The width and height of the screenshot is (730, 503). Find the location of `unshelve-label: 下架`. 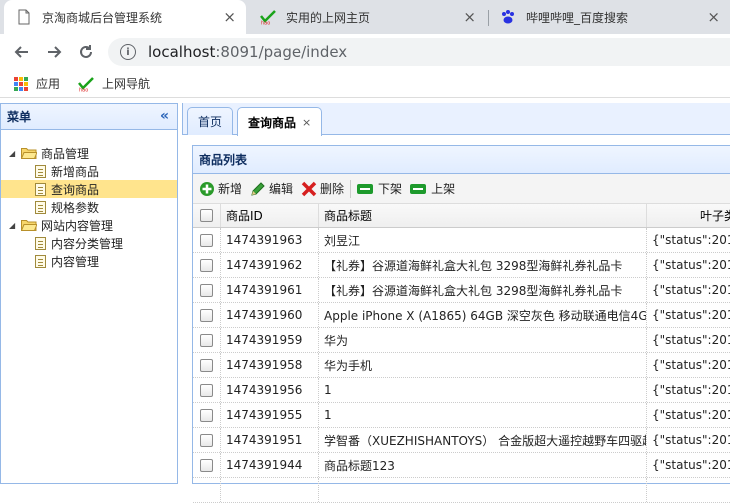

unshelve-label: 下架 is located at coordinates (390, 189).